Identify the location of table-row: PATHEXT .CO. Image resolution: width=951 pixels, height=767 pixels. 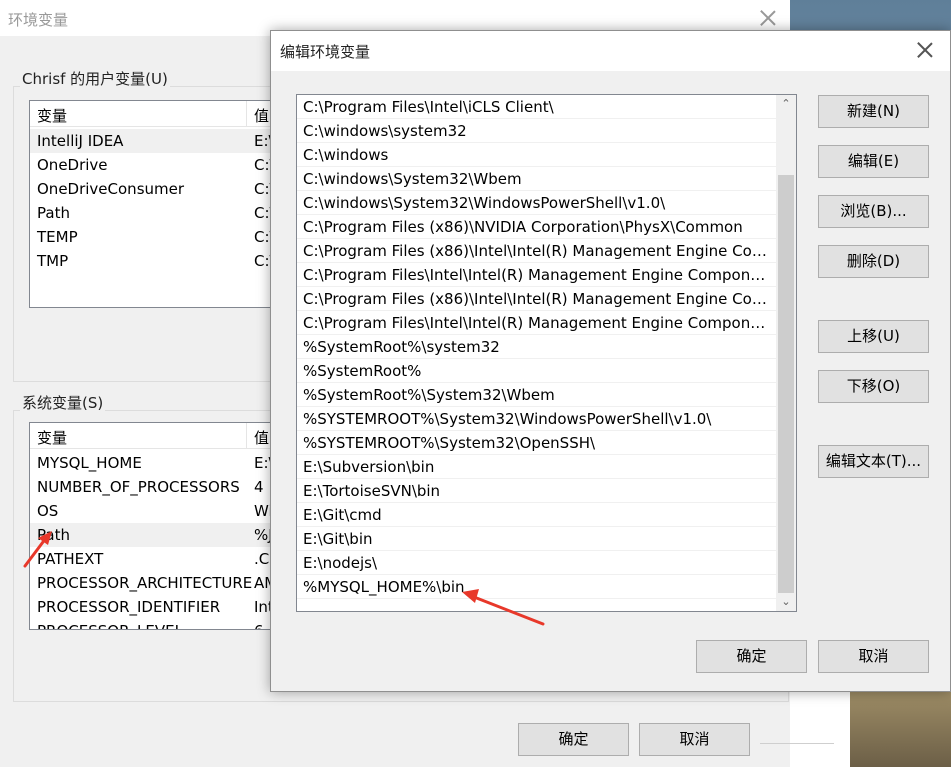
(159, 559).